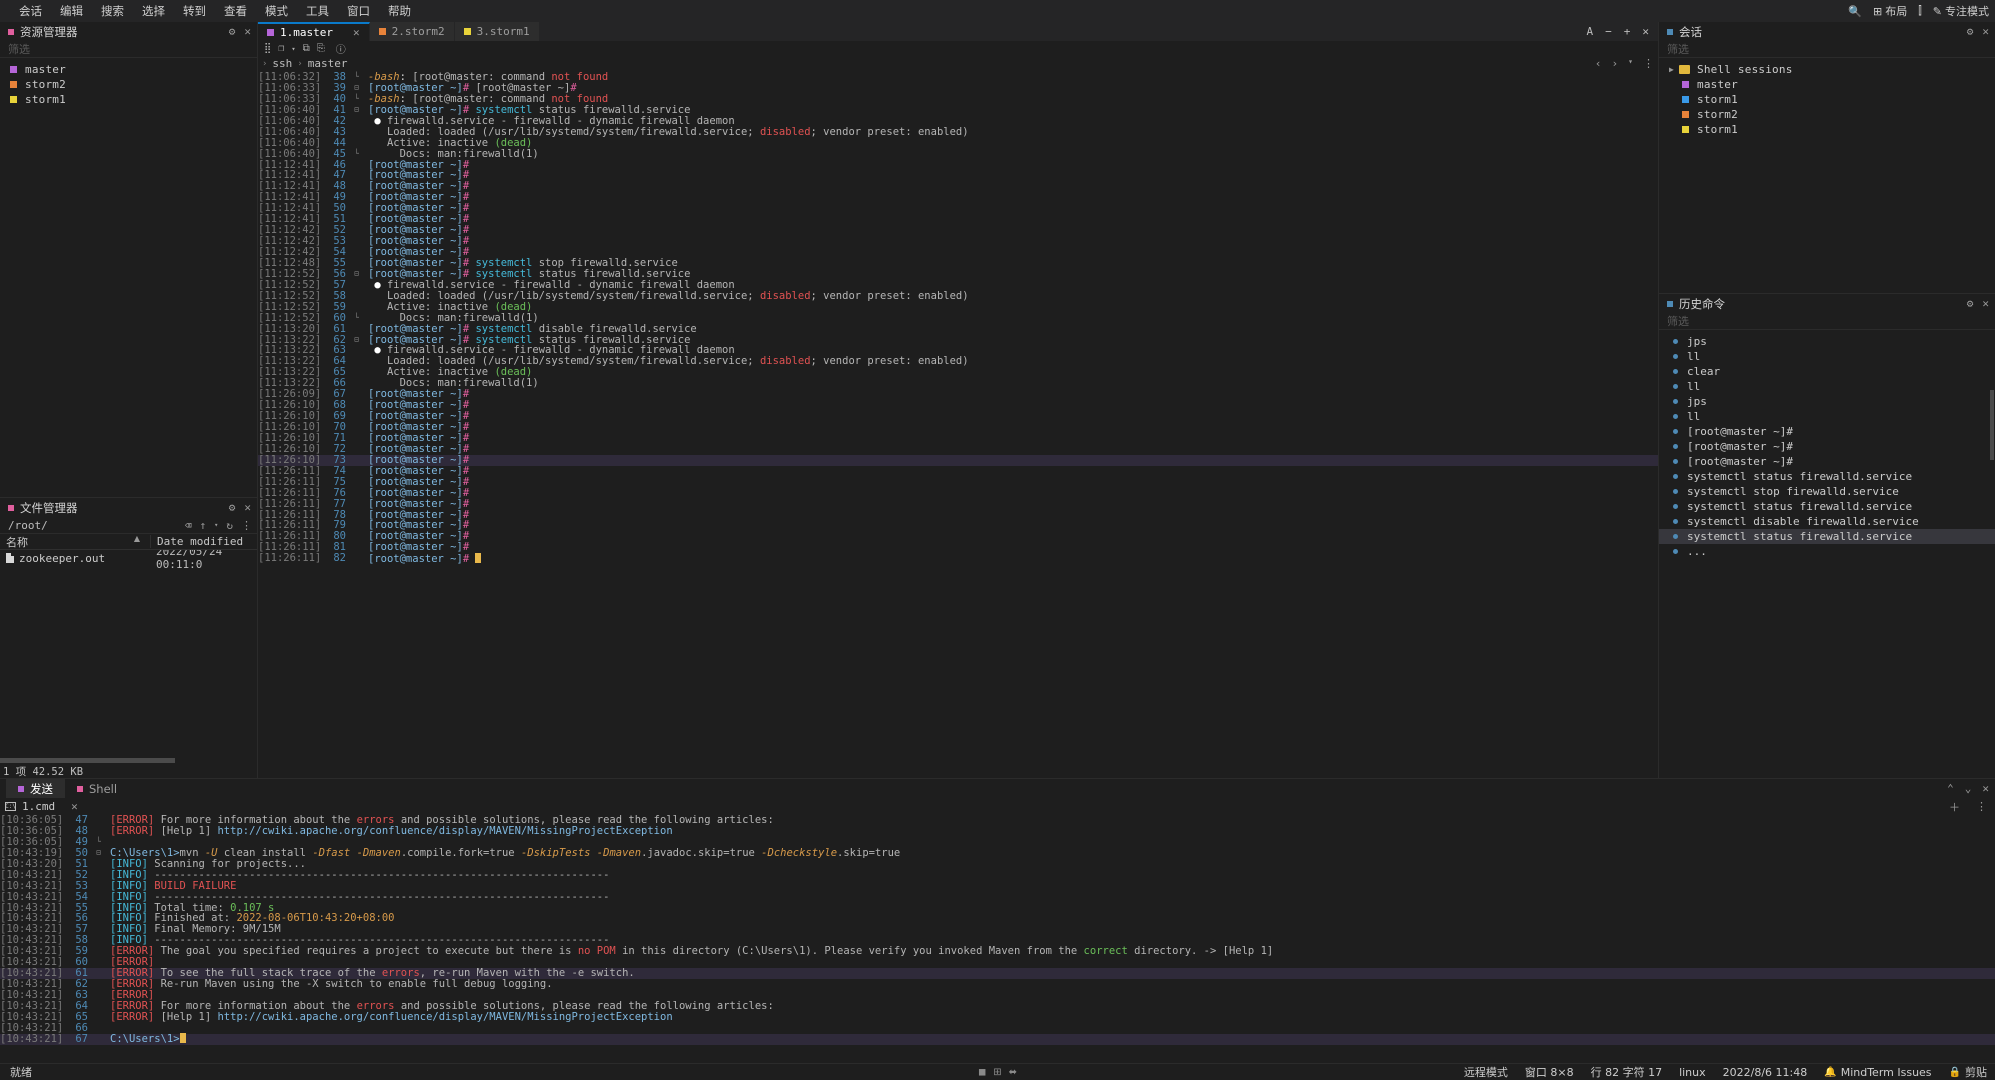  What do you see at coordinates (128, 69) in the screenshot?
I see `explorer-item-master: master` at bounding box center [128, 69].